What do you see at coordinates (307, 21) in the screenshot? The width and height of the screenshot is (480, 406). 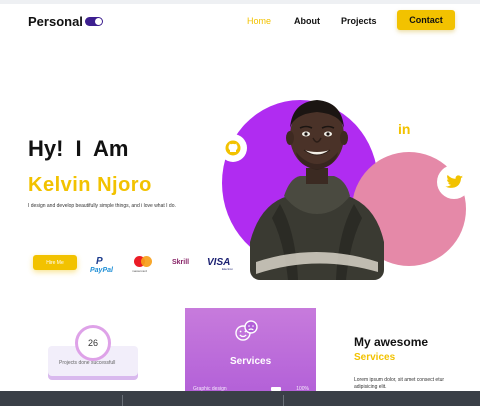 I see `nav-about-link: About` at bounding box center [307, 21].